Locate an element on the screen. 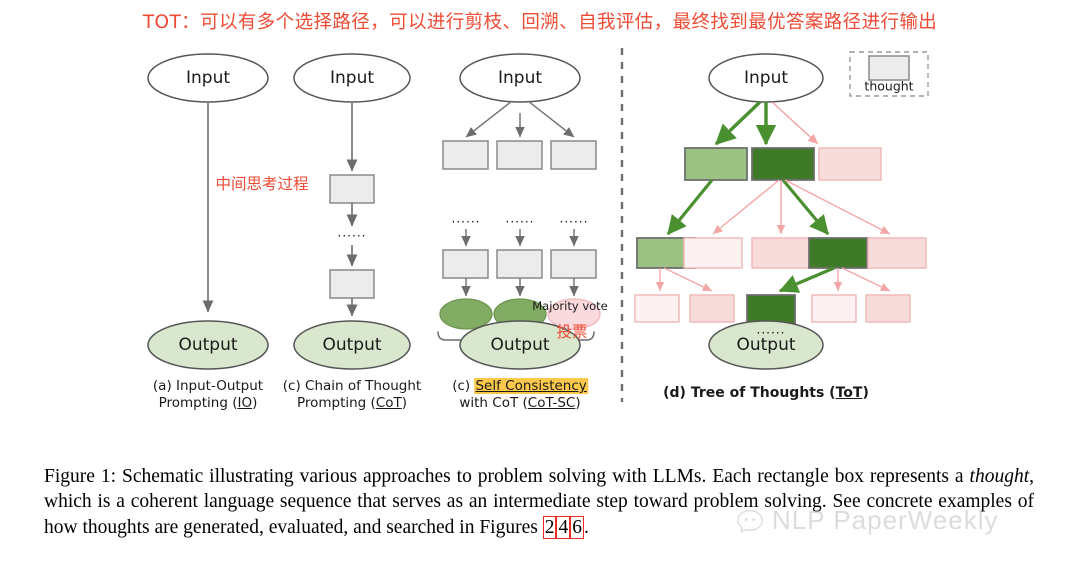 The image size is (1080, 571). tot-node-l3-b is located at coordinates (712, 308).